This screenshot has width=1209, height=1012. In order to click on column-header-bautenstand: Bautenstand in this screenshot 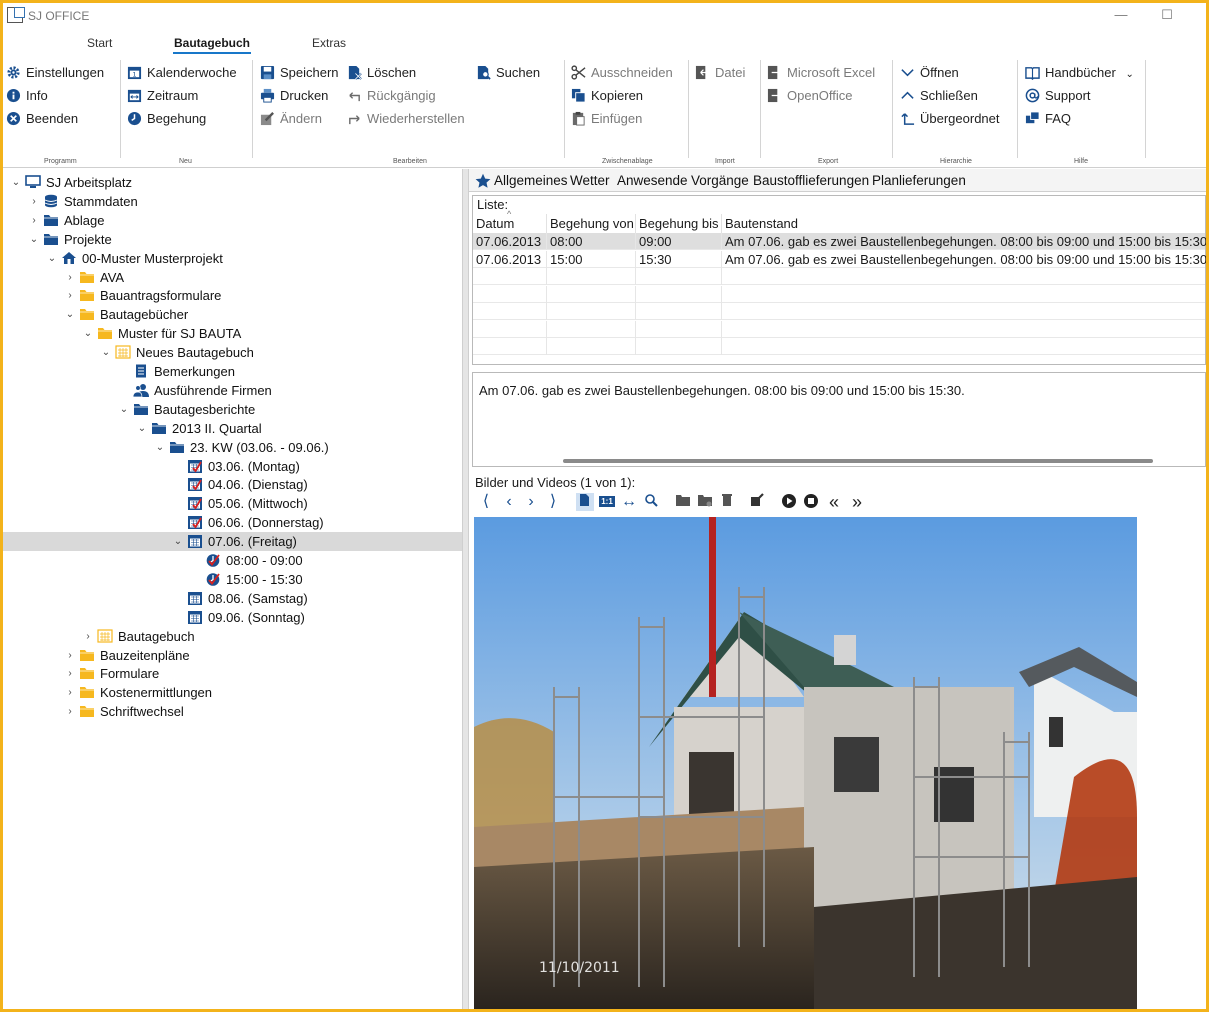, I will do `click(962, 223)`.